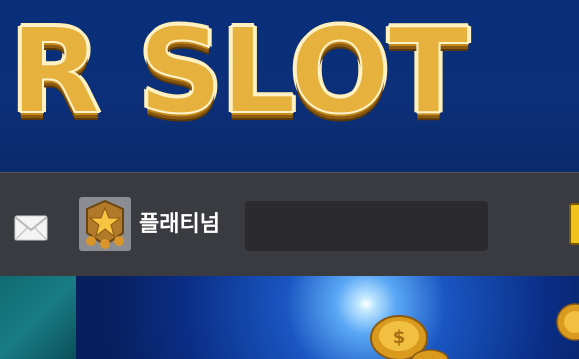 The height and width of the screenshot is (359, 579). What do you see at coordinates (105, 224) in the screenshot?
I see `rank-badge-icon` at bounding box center [105, 224].